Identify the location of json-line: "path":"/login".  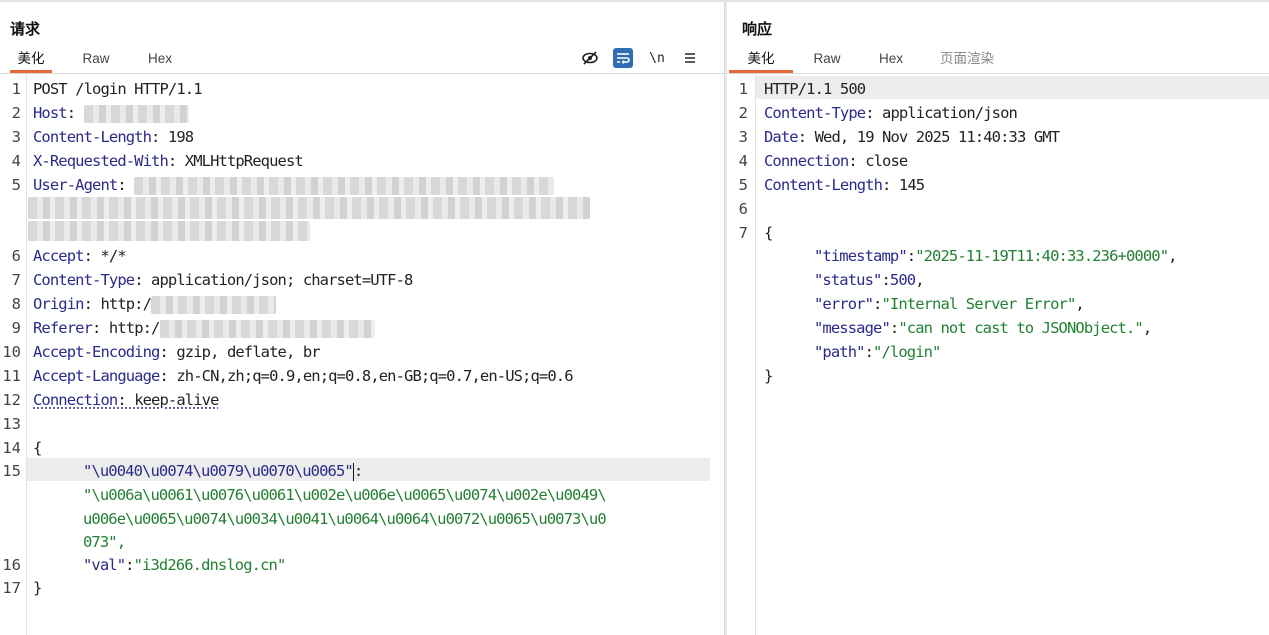
(877, 352).